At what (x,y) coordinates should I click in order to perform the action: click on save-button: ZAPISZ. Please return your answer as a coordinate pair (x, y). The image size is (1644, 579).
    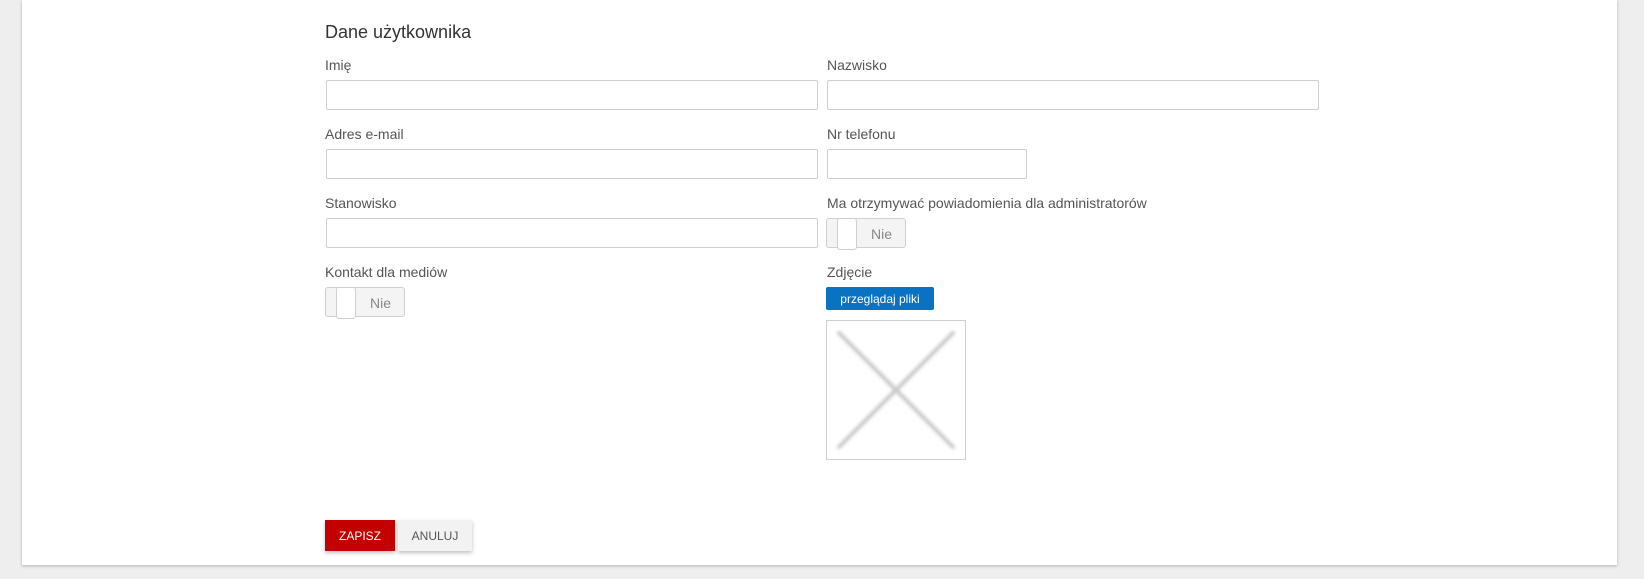
    Looking at the image, I should click on (360, 535).